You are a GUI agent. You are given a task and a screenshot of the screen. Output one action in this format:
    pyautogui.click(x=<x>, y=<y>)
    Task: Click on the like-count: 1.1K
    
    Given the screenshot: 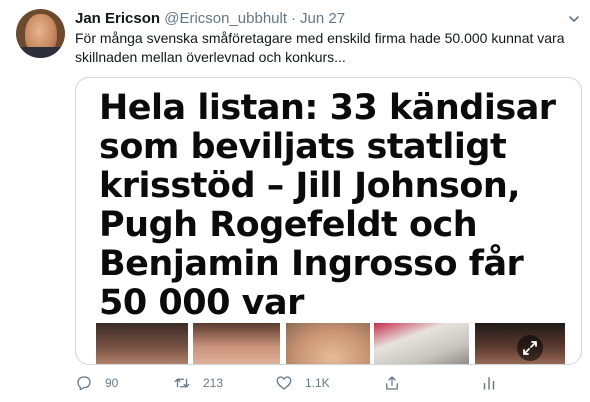 What is the action you would take?
    pyautogui.click(x=317, y=383)
    